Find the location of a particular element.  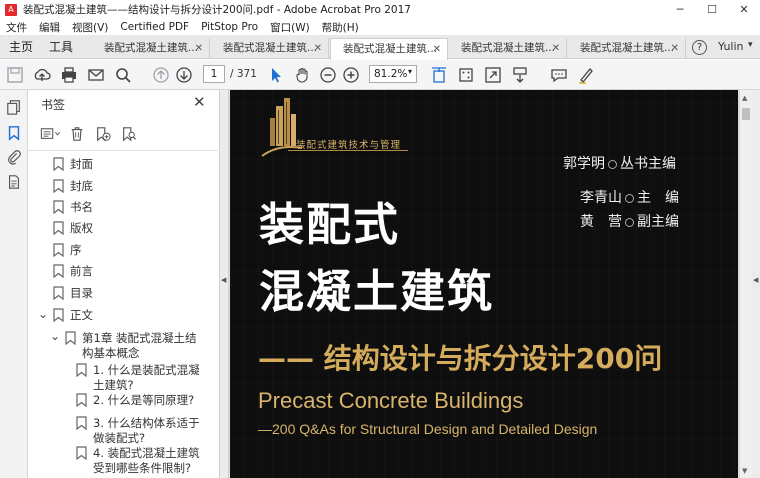

hand-tool-icon is located at coordinates (303, 75).